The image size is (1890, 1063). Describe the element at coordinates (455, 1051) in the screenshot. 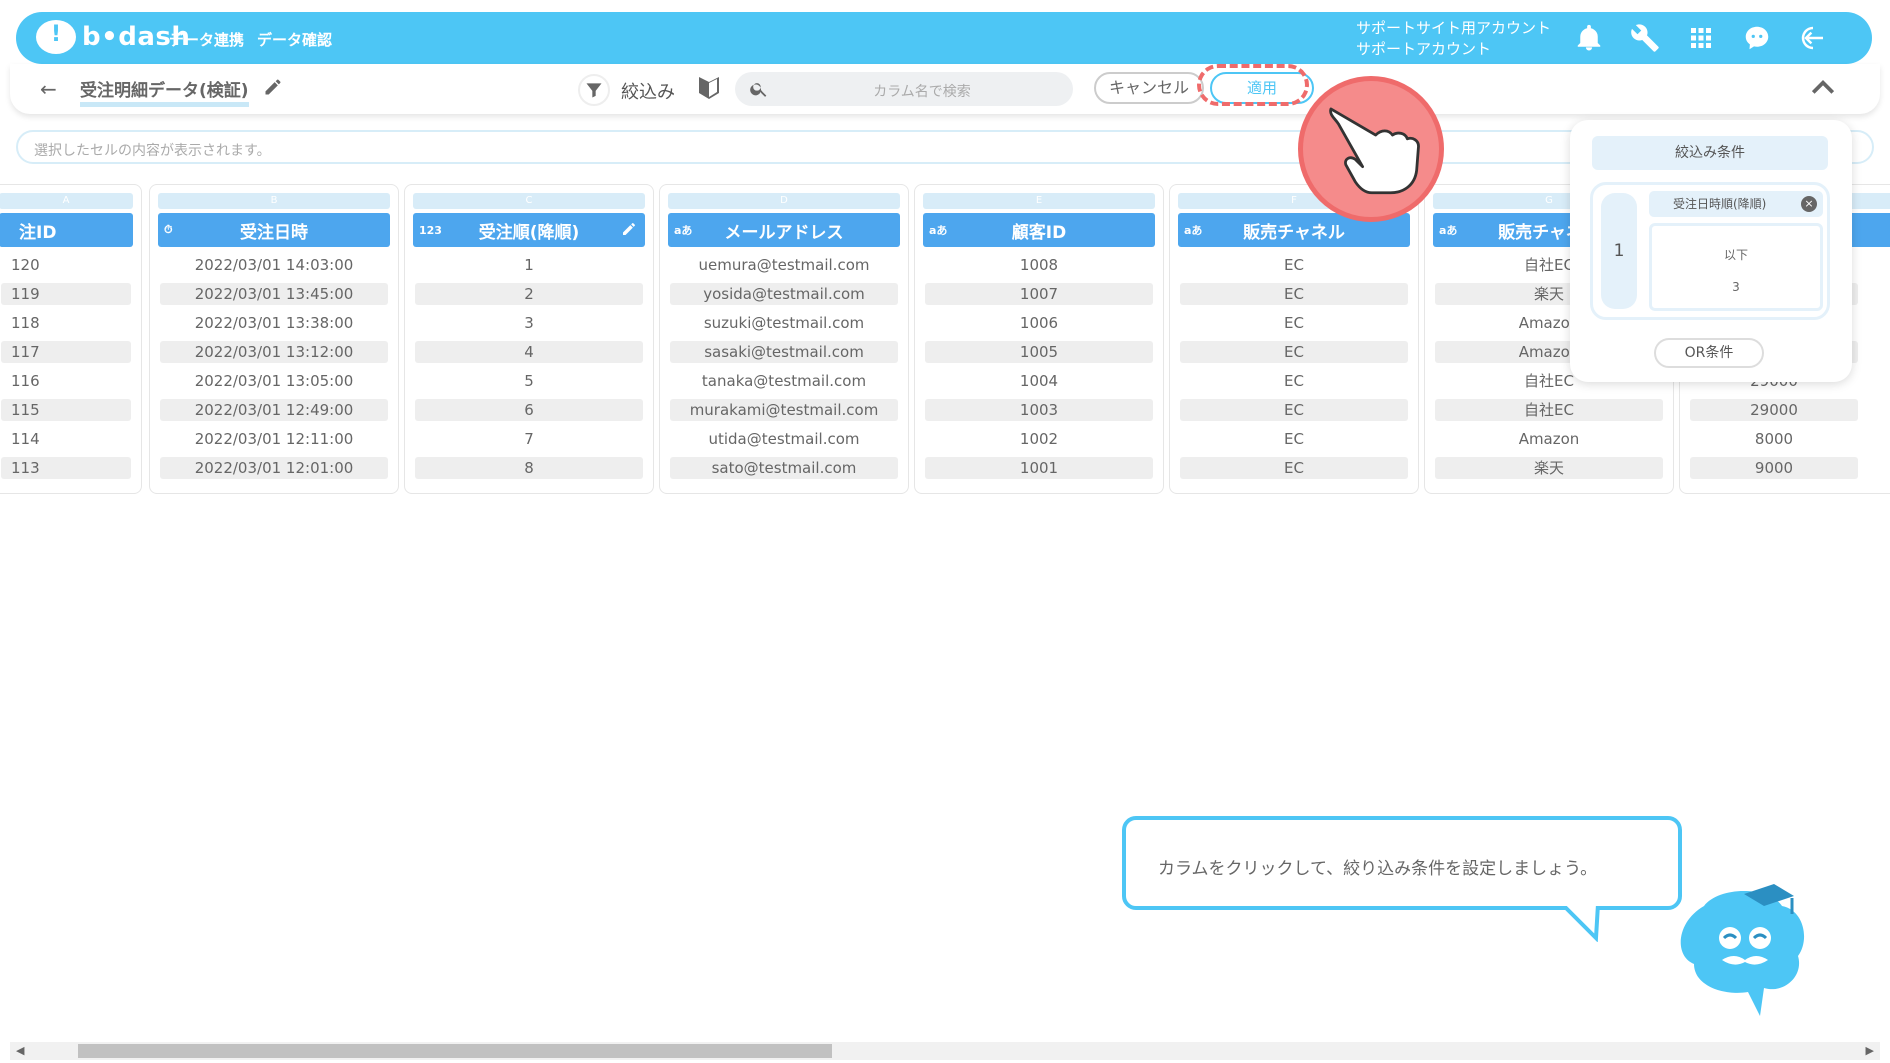

I see `scrollbar-thumb` at that location.